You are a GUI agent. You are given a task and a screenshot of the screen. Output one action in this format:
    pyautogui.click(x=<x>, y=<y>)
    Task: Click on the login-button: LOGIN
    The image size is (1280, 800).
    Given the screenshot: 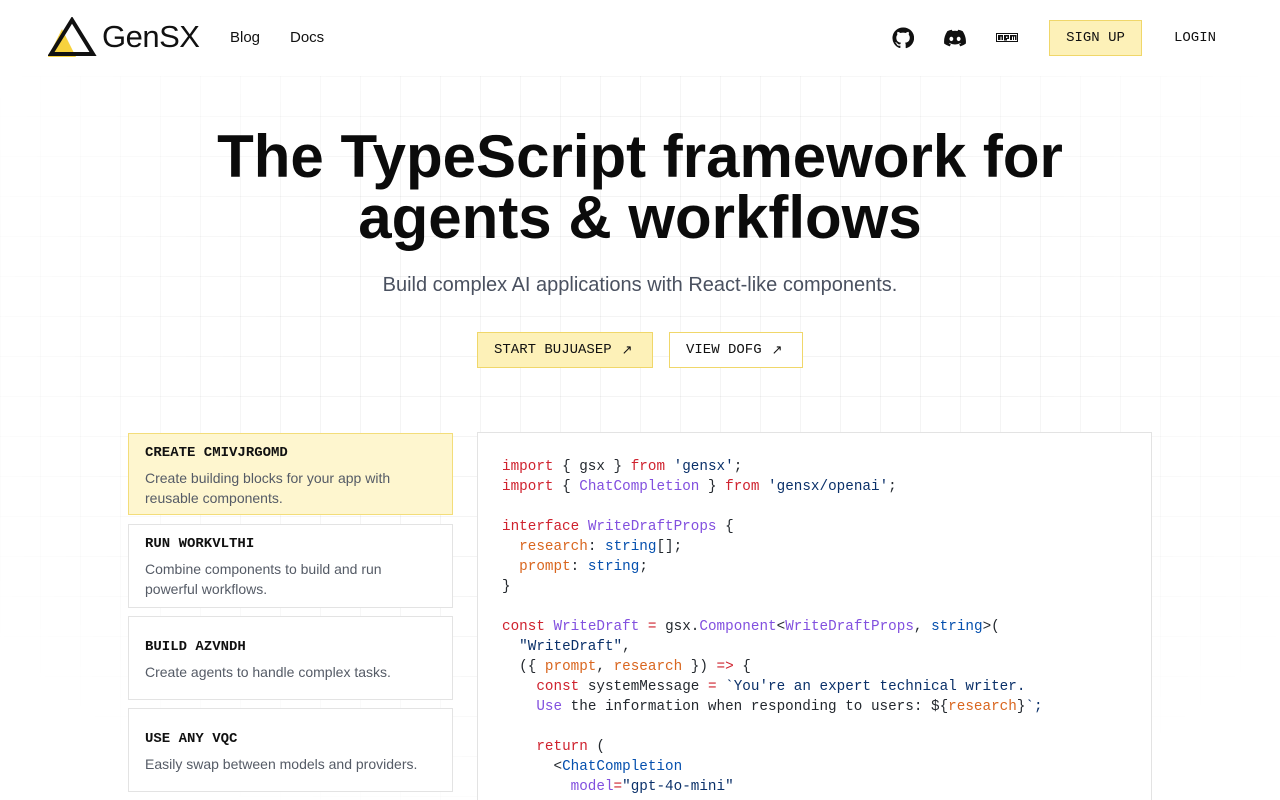 What is the action you would take?
    pyautogui.click(x=1195, y=38)
    